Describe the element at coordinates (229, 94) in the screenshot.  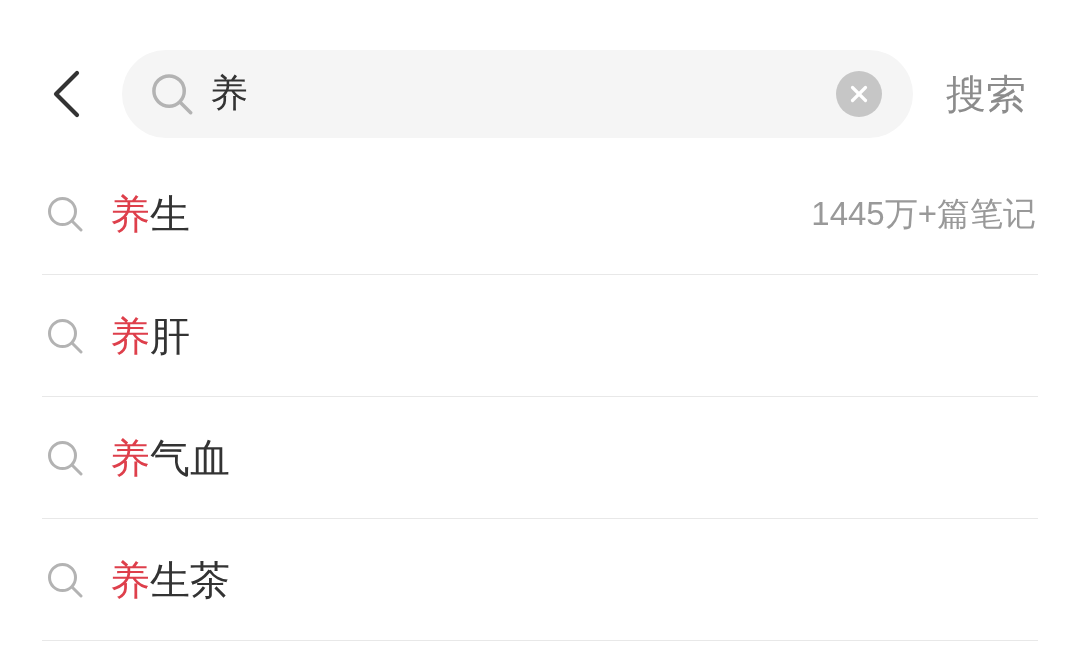
I see `search-query-text: 养` at that location.